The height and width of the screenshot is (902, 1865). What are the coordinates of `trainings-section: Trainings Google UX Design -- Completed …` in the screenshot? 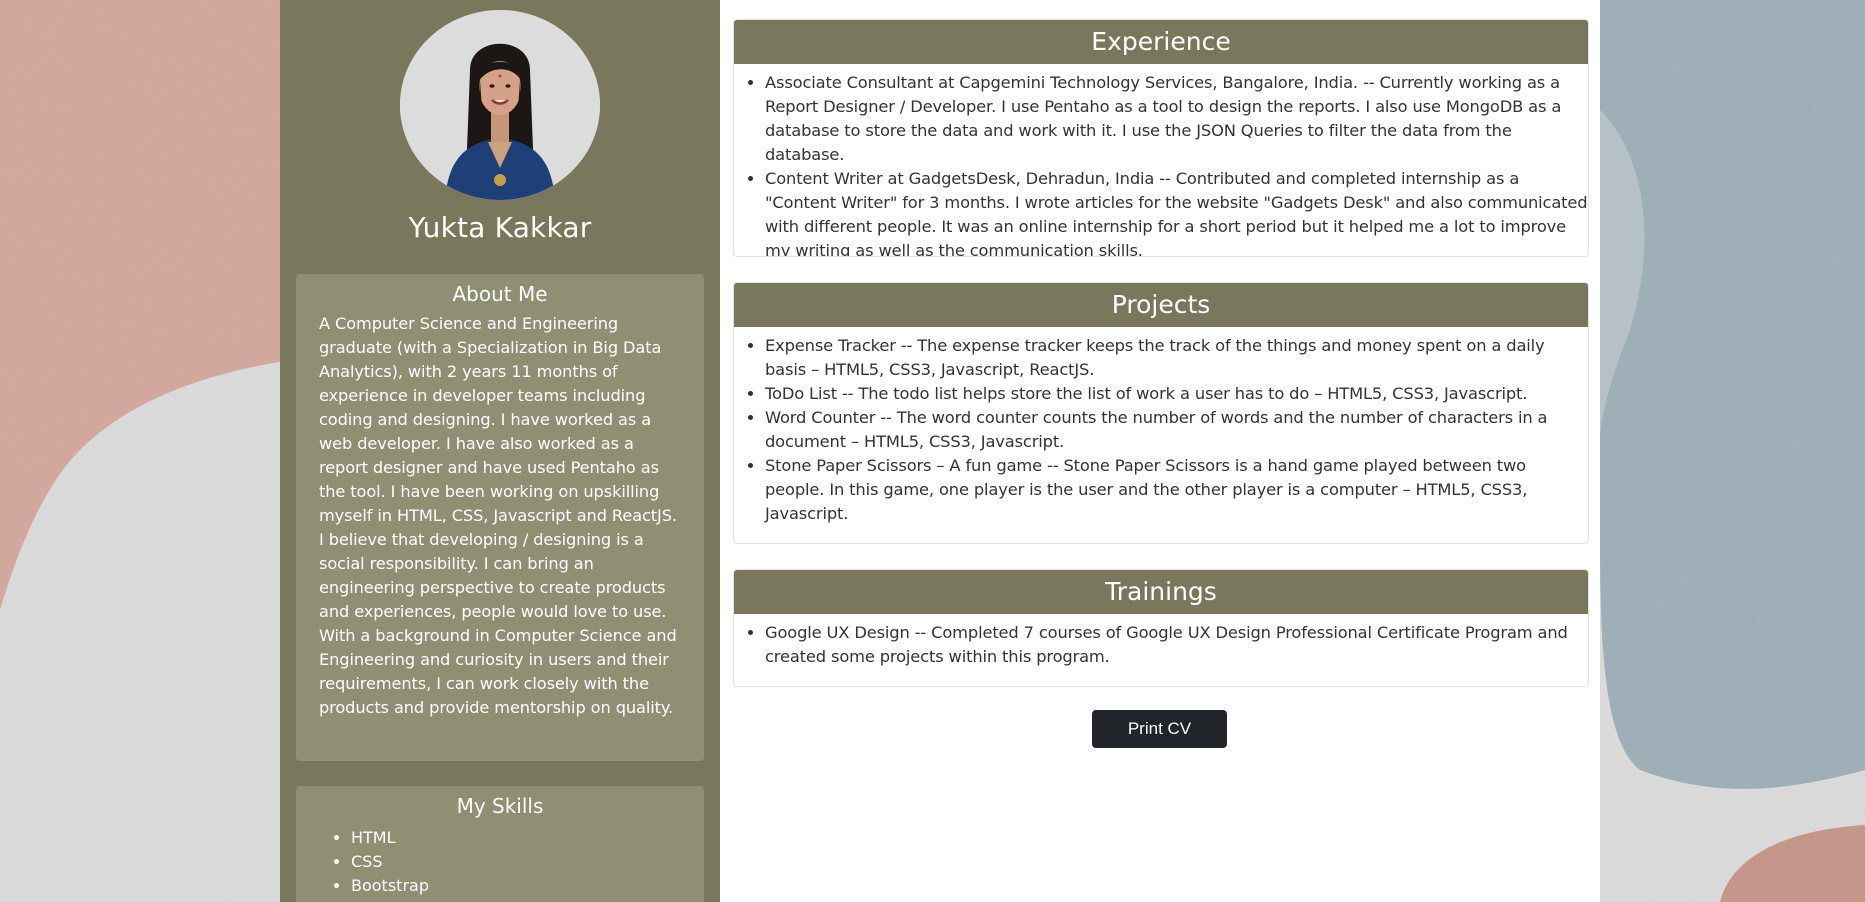 It's located at (1161, 628).